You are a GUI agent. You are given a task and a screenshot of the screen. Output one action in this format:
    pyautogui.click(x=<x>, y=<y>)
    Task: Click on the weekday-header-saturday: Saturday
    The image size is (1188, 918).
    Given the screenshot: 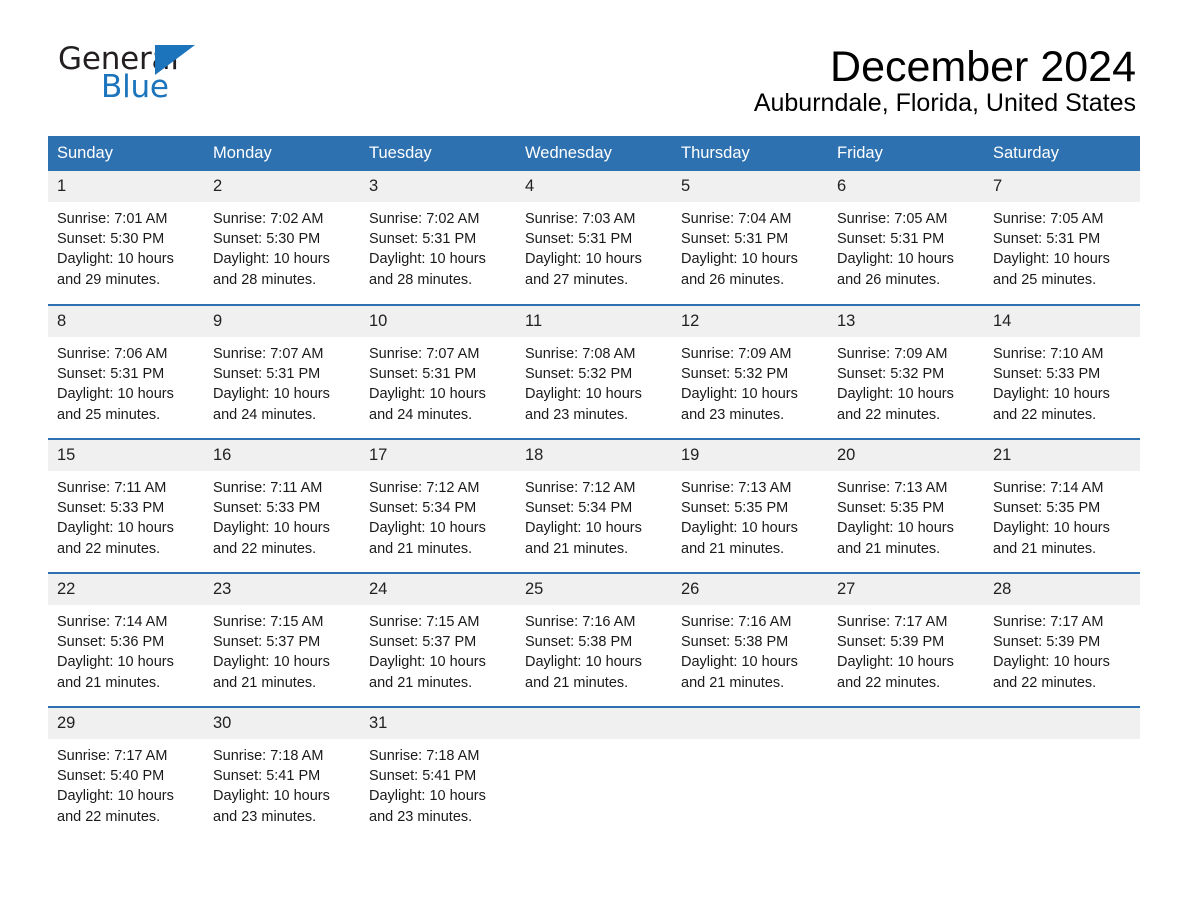 What is the action you would take?
    pyautogui.click(x=1062, y=153)
    